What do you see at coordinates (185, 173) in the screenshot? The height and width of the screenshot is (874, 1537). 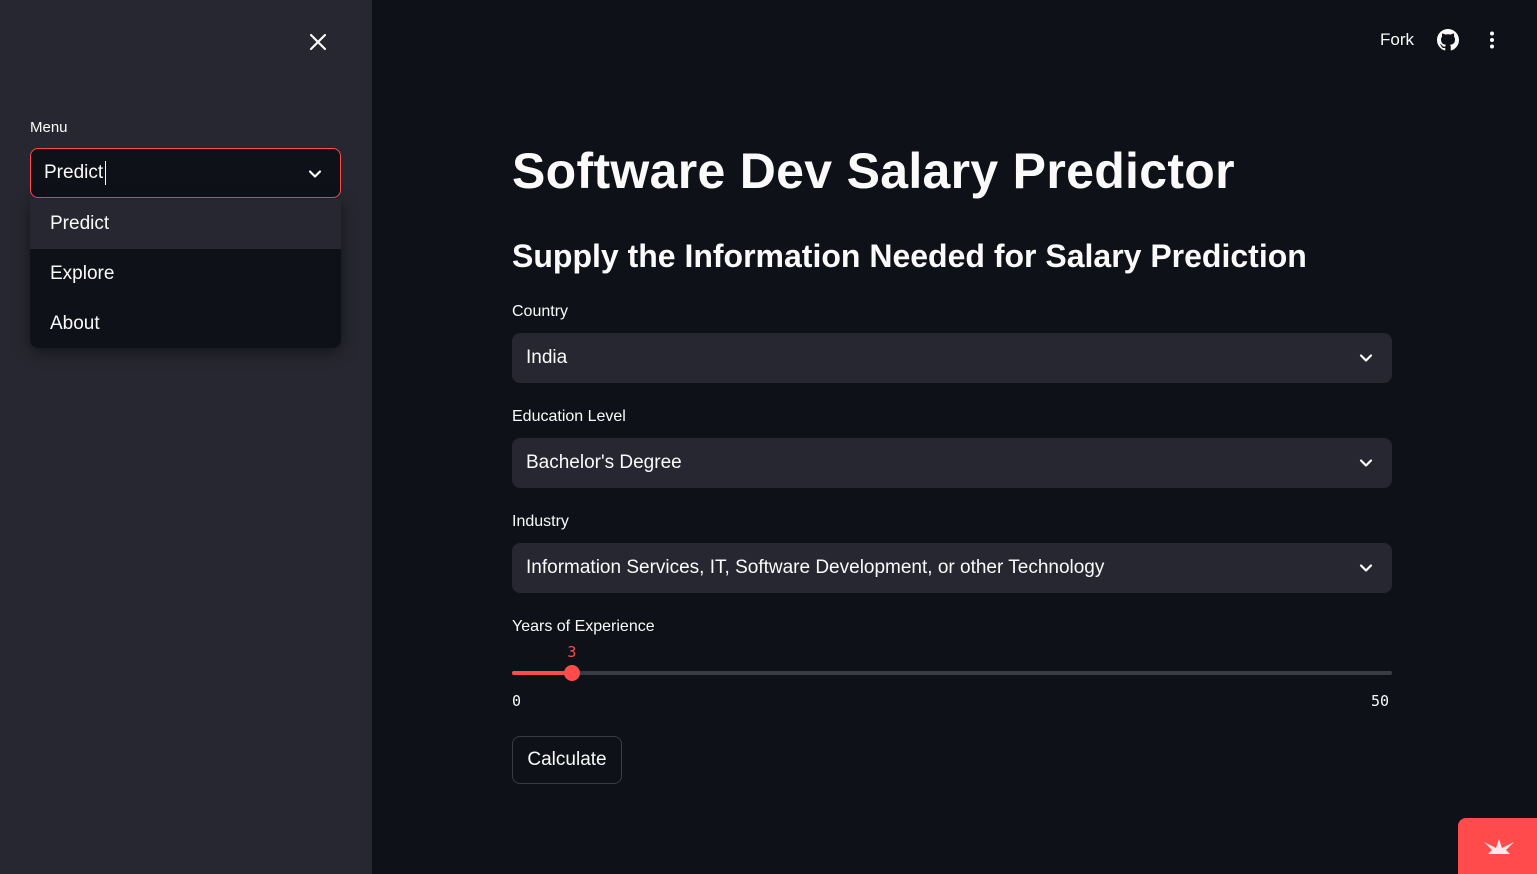 I see `menu-select: Predict` at bounding box center [185, 173].